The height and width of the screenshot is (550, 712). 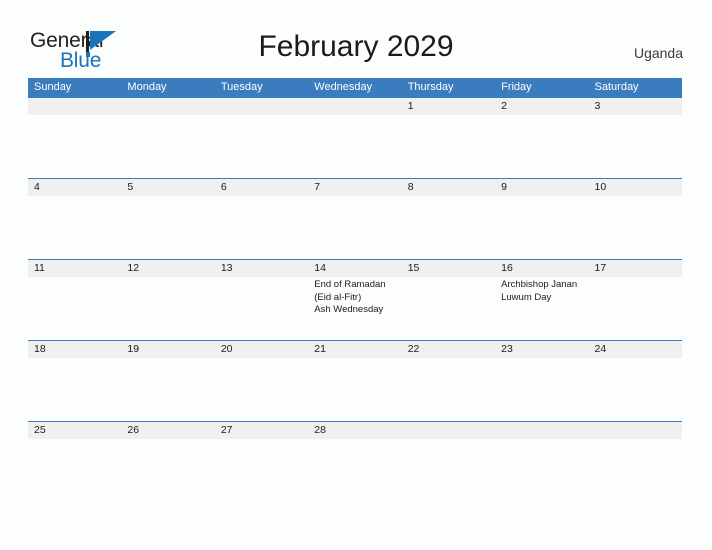 What do you see at coordinates (448, 187) in the screenshot?
I see `day-number: 8` at bounding box center [448, 187].